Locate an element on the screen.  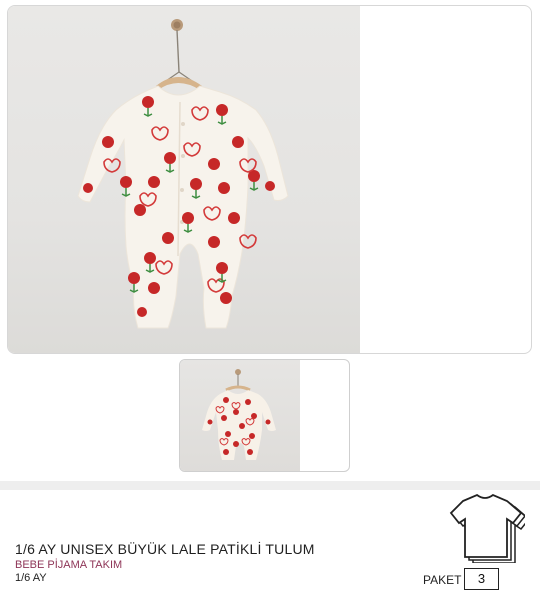
product-title: 1/6 AY UNISEX BÜYÜK LALE PATİKLİ TULUM is located at coordinates (165, 549).